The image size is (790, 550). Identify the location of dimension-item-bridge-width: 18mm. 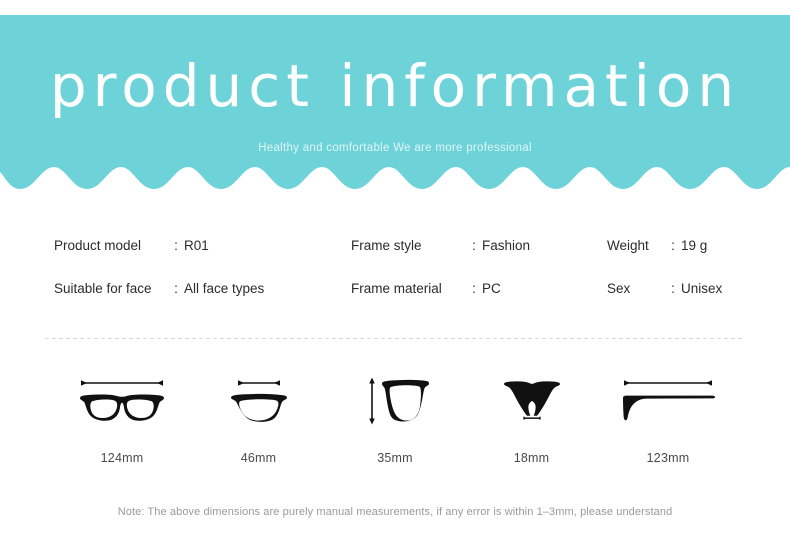
(532, 416).